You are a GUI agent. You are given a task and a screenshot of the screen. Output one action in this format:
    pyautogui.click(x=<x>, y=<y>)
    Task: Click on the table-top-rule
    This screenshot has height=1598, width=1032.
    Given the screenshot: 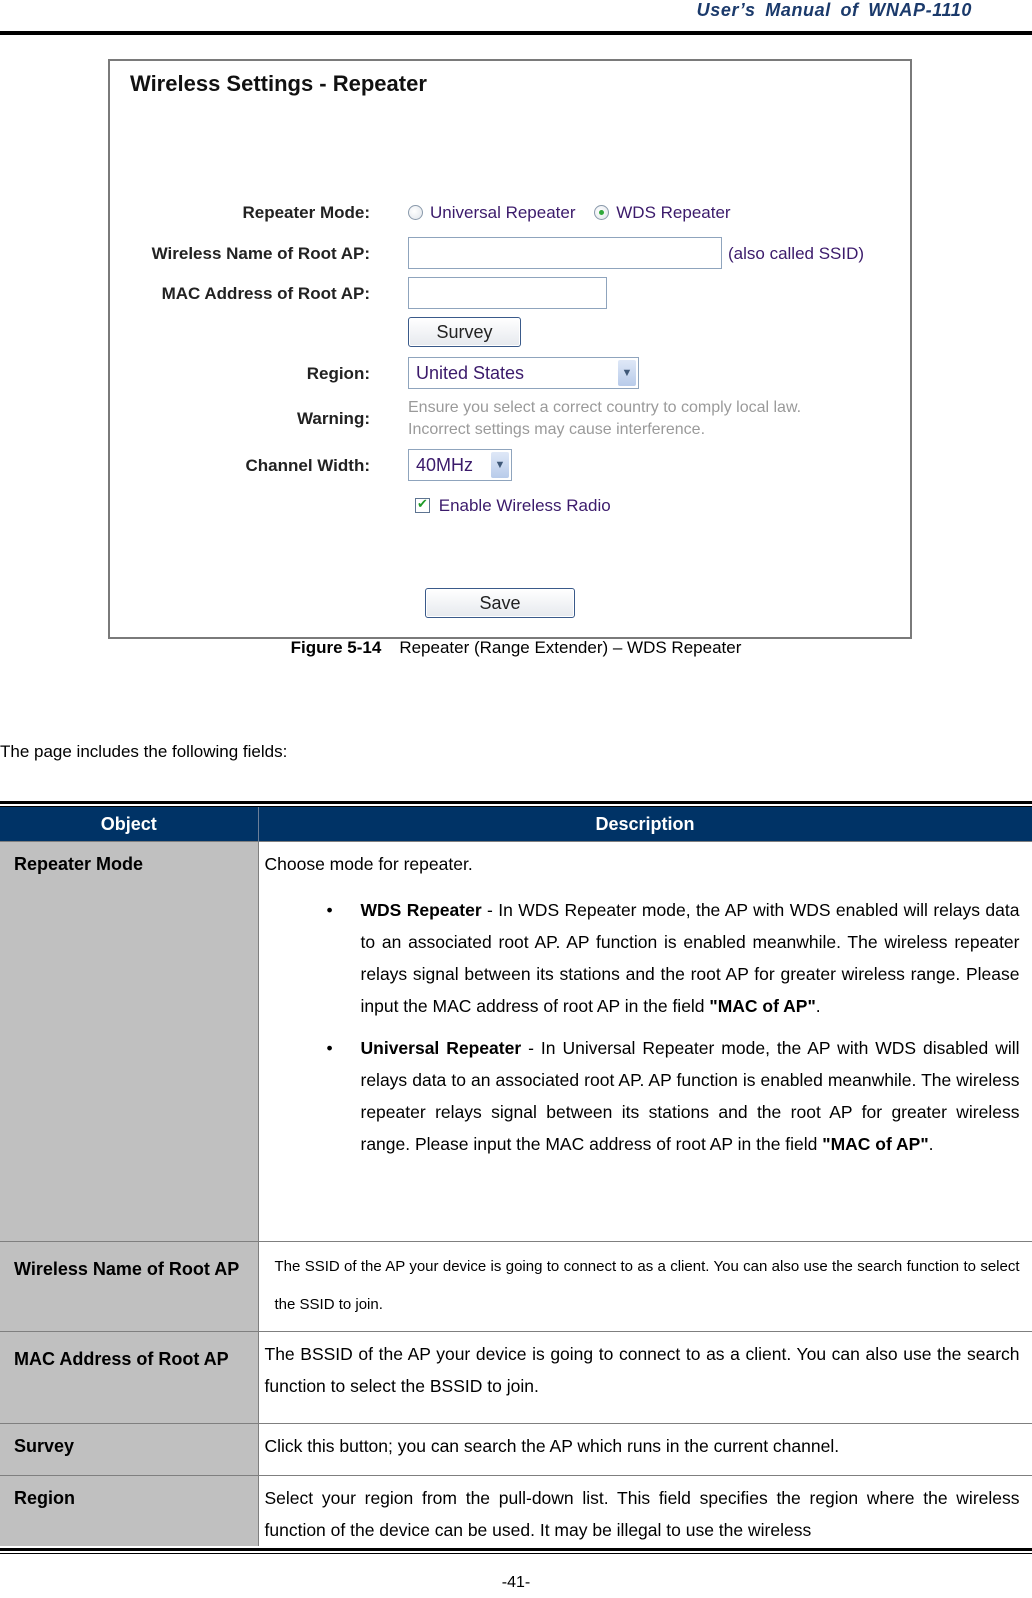 What is the action you would take?
    pyautogui.click(x=516, y=802)
    